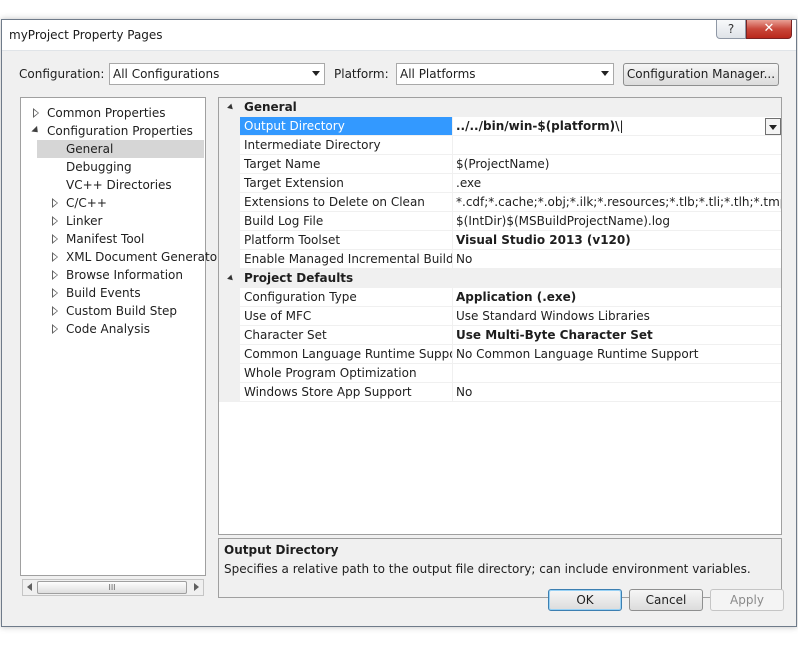 Image resolution: width=798 pixels, height=647 pixels. I want to click on tree-item: Manifest Tool, so click(113, 239).